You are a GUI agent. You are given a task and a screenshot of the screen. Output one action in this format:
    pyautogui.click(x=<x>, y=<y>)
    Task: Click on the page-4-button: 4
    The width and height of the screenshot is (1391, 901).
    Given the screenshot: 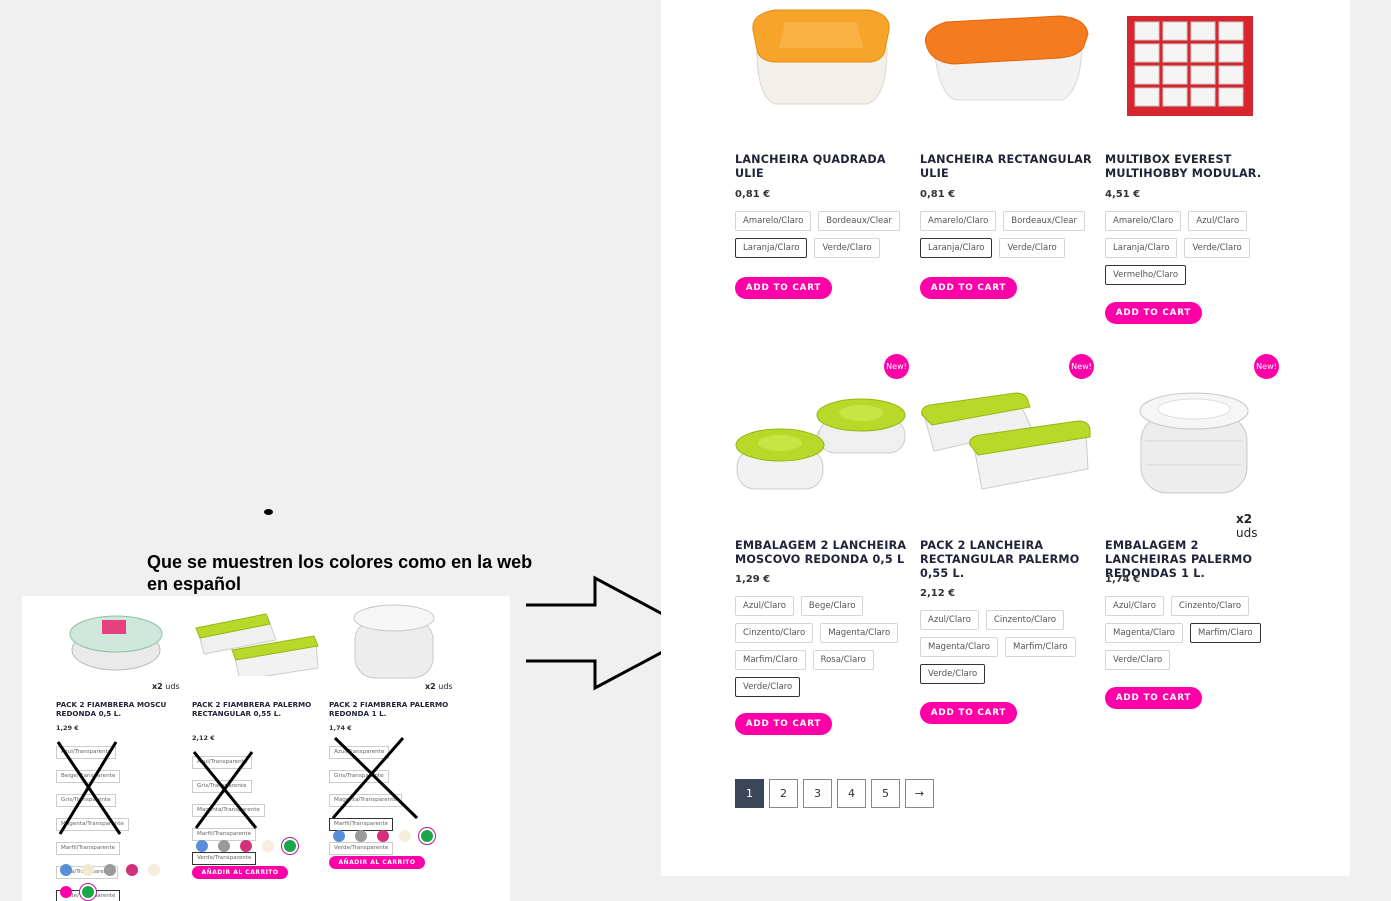 What is the action you would take?
    pyautogui.click(x=851, y=793)
    